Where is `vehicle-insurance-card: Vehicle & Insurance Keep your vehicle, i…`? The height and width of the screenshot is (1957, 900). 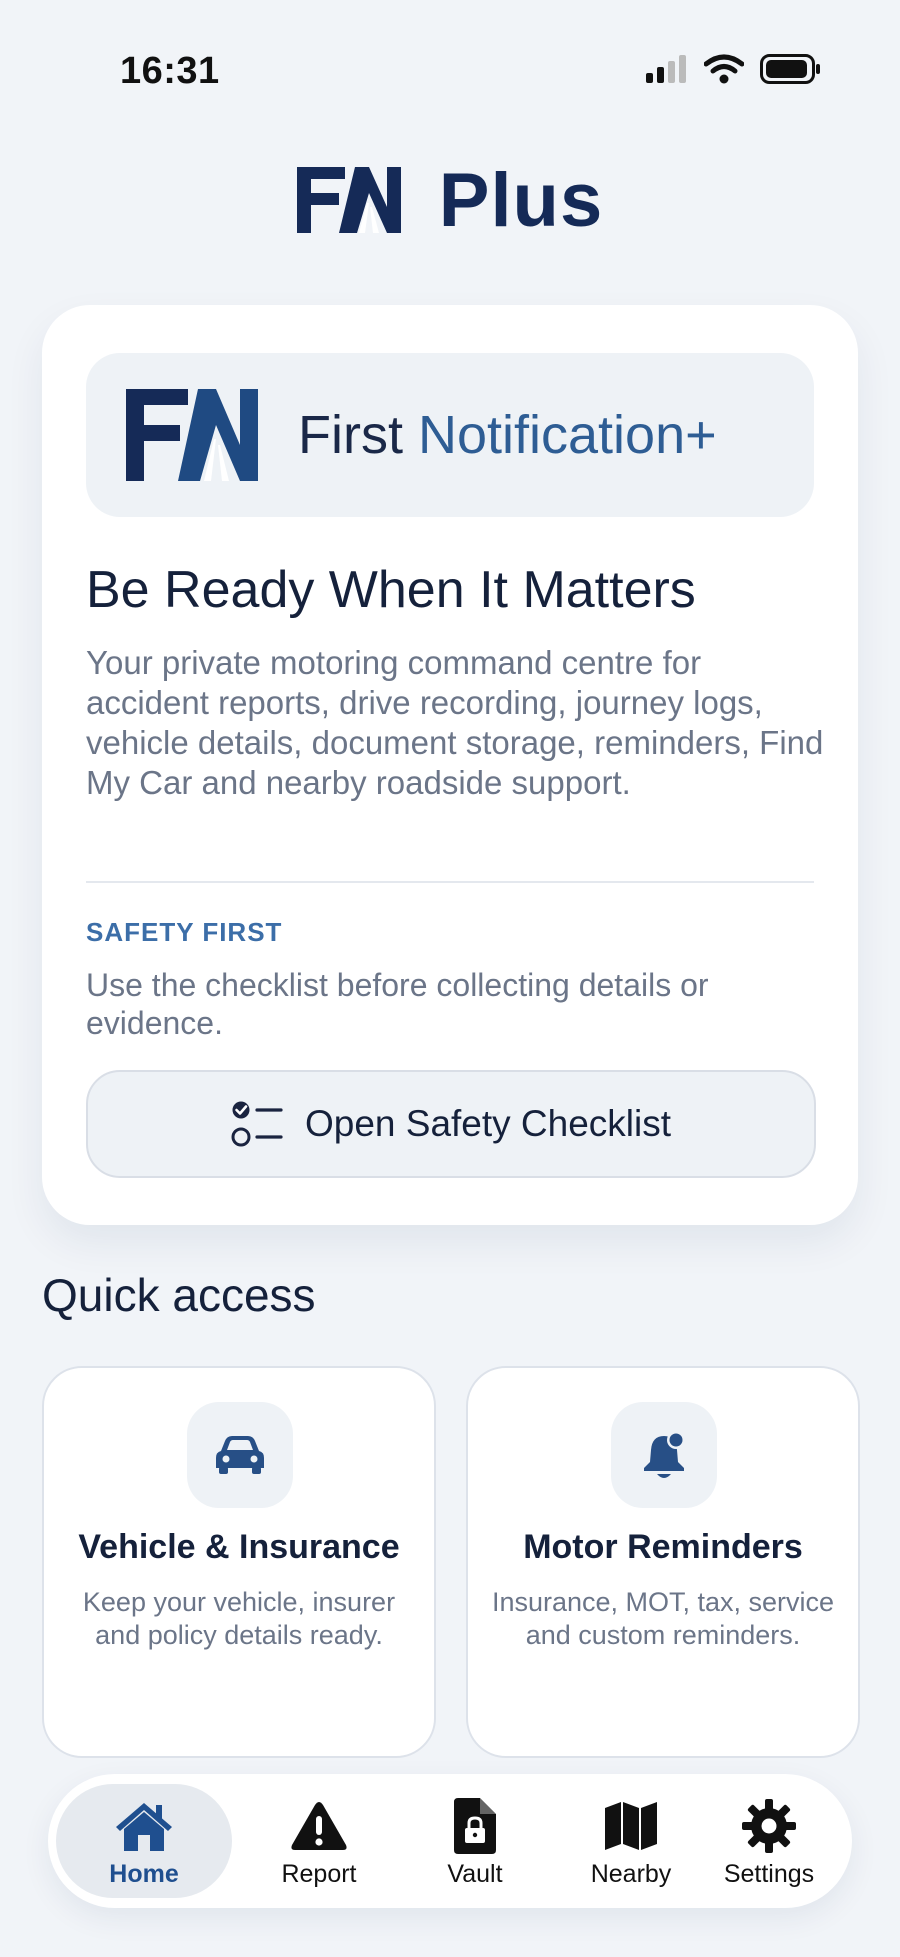 vehicle-insurance-card: Vehicle & Insurance Keep your vehicle, i… is located at coordinates (239, 1562).